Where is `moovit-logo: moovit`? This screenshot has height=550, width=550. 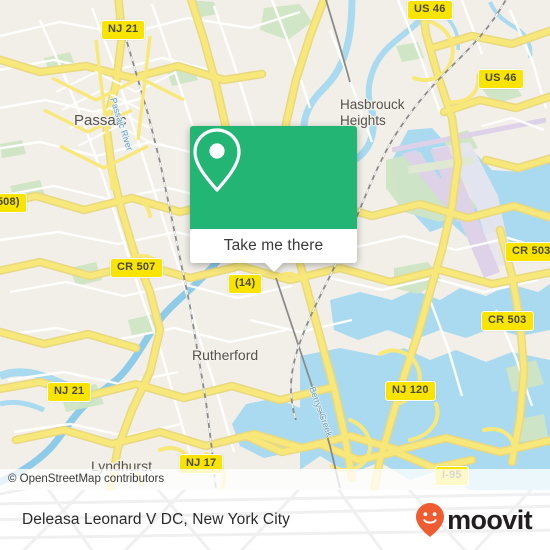
moovit-logo: moovit is located at coordinates (474, 520).